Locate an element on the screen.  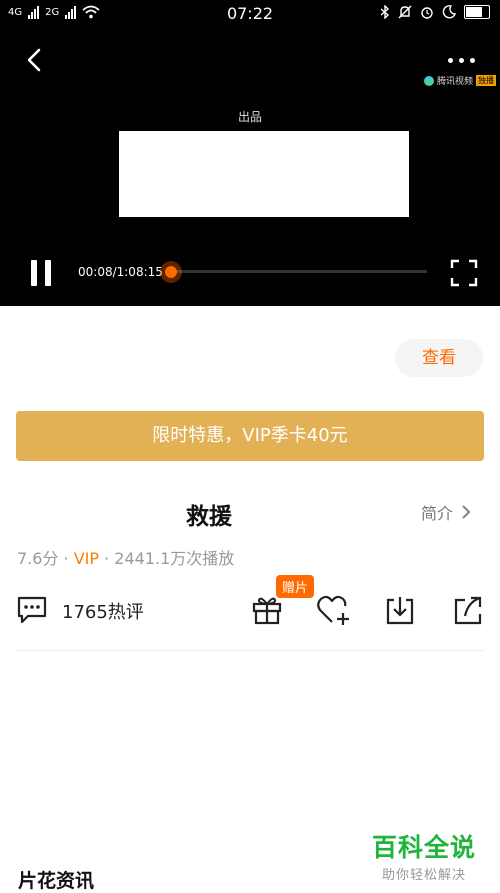
divider is located at coordinates (250, 650).